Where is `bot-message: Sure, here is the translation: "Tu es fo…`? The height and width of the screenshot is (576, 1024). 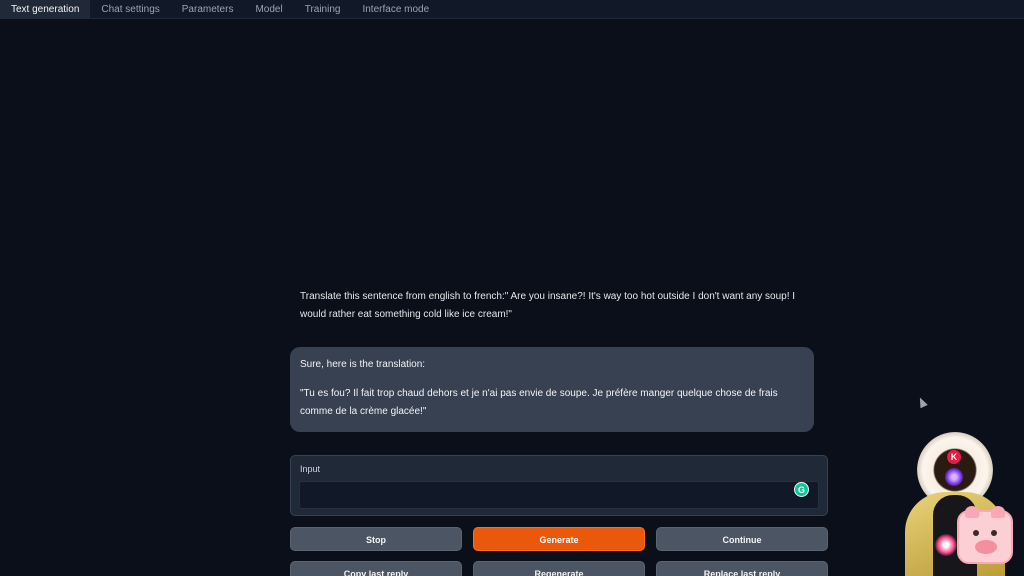 bot-message: Sure, here is the translation: "Tu es fo… is located at coordinates (552, 389).